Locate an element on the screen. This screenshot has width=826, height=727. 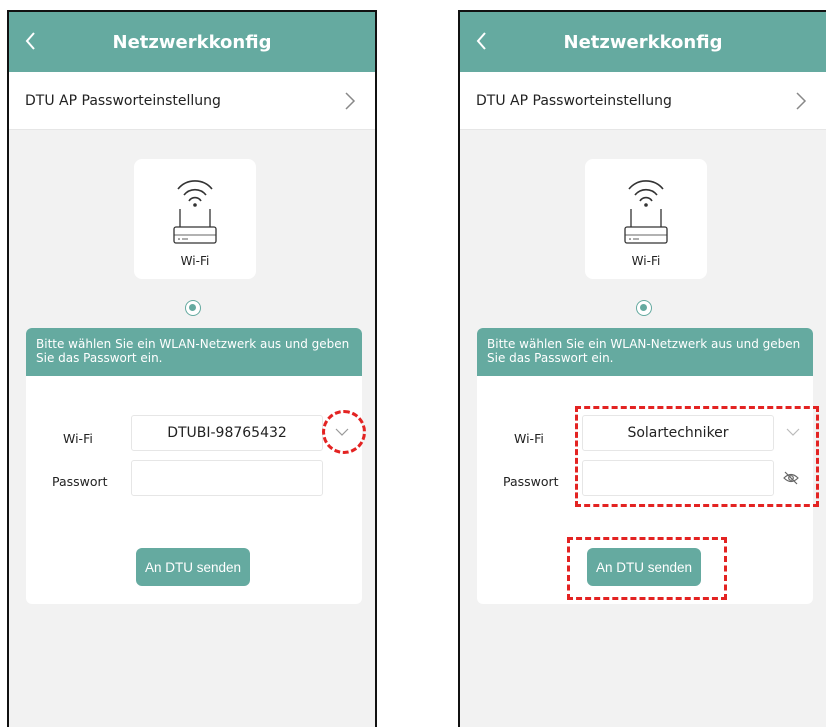
send-to-dtu-button: An DTU senden is located at coordinates (193, 567).